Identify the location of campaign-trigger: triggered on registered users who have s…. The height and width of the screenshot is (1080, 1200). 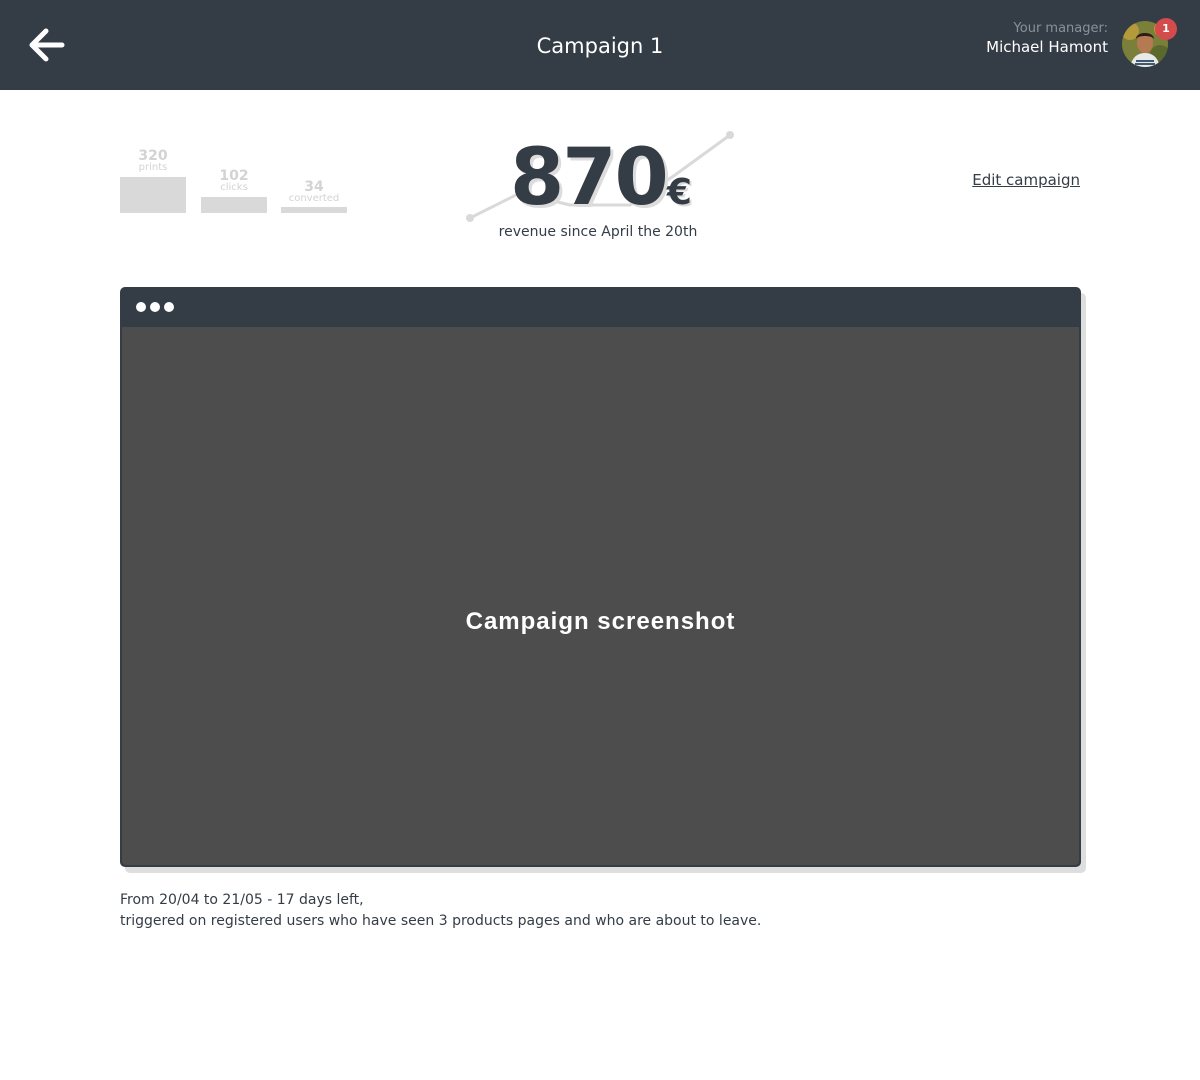
(441, 921).